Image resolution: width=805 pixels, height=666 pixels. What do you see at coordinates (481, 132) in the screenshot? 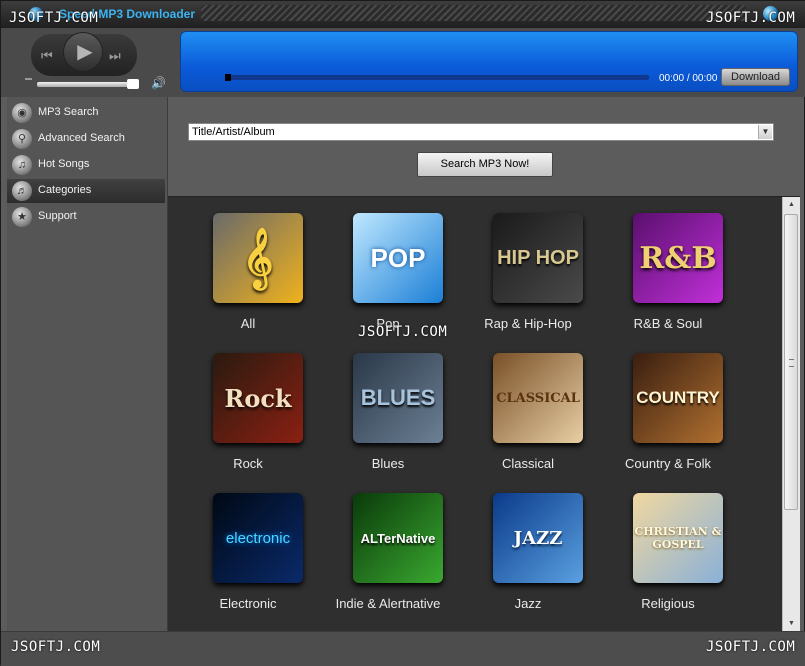
I see `search-type-select: Title/Artist/Album ▼` at bounding box center [481, 132].